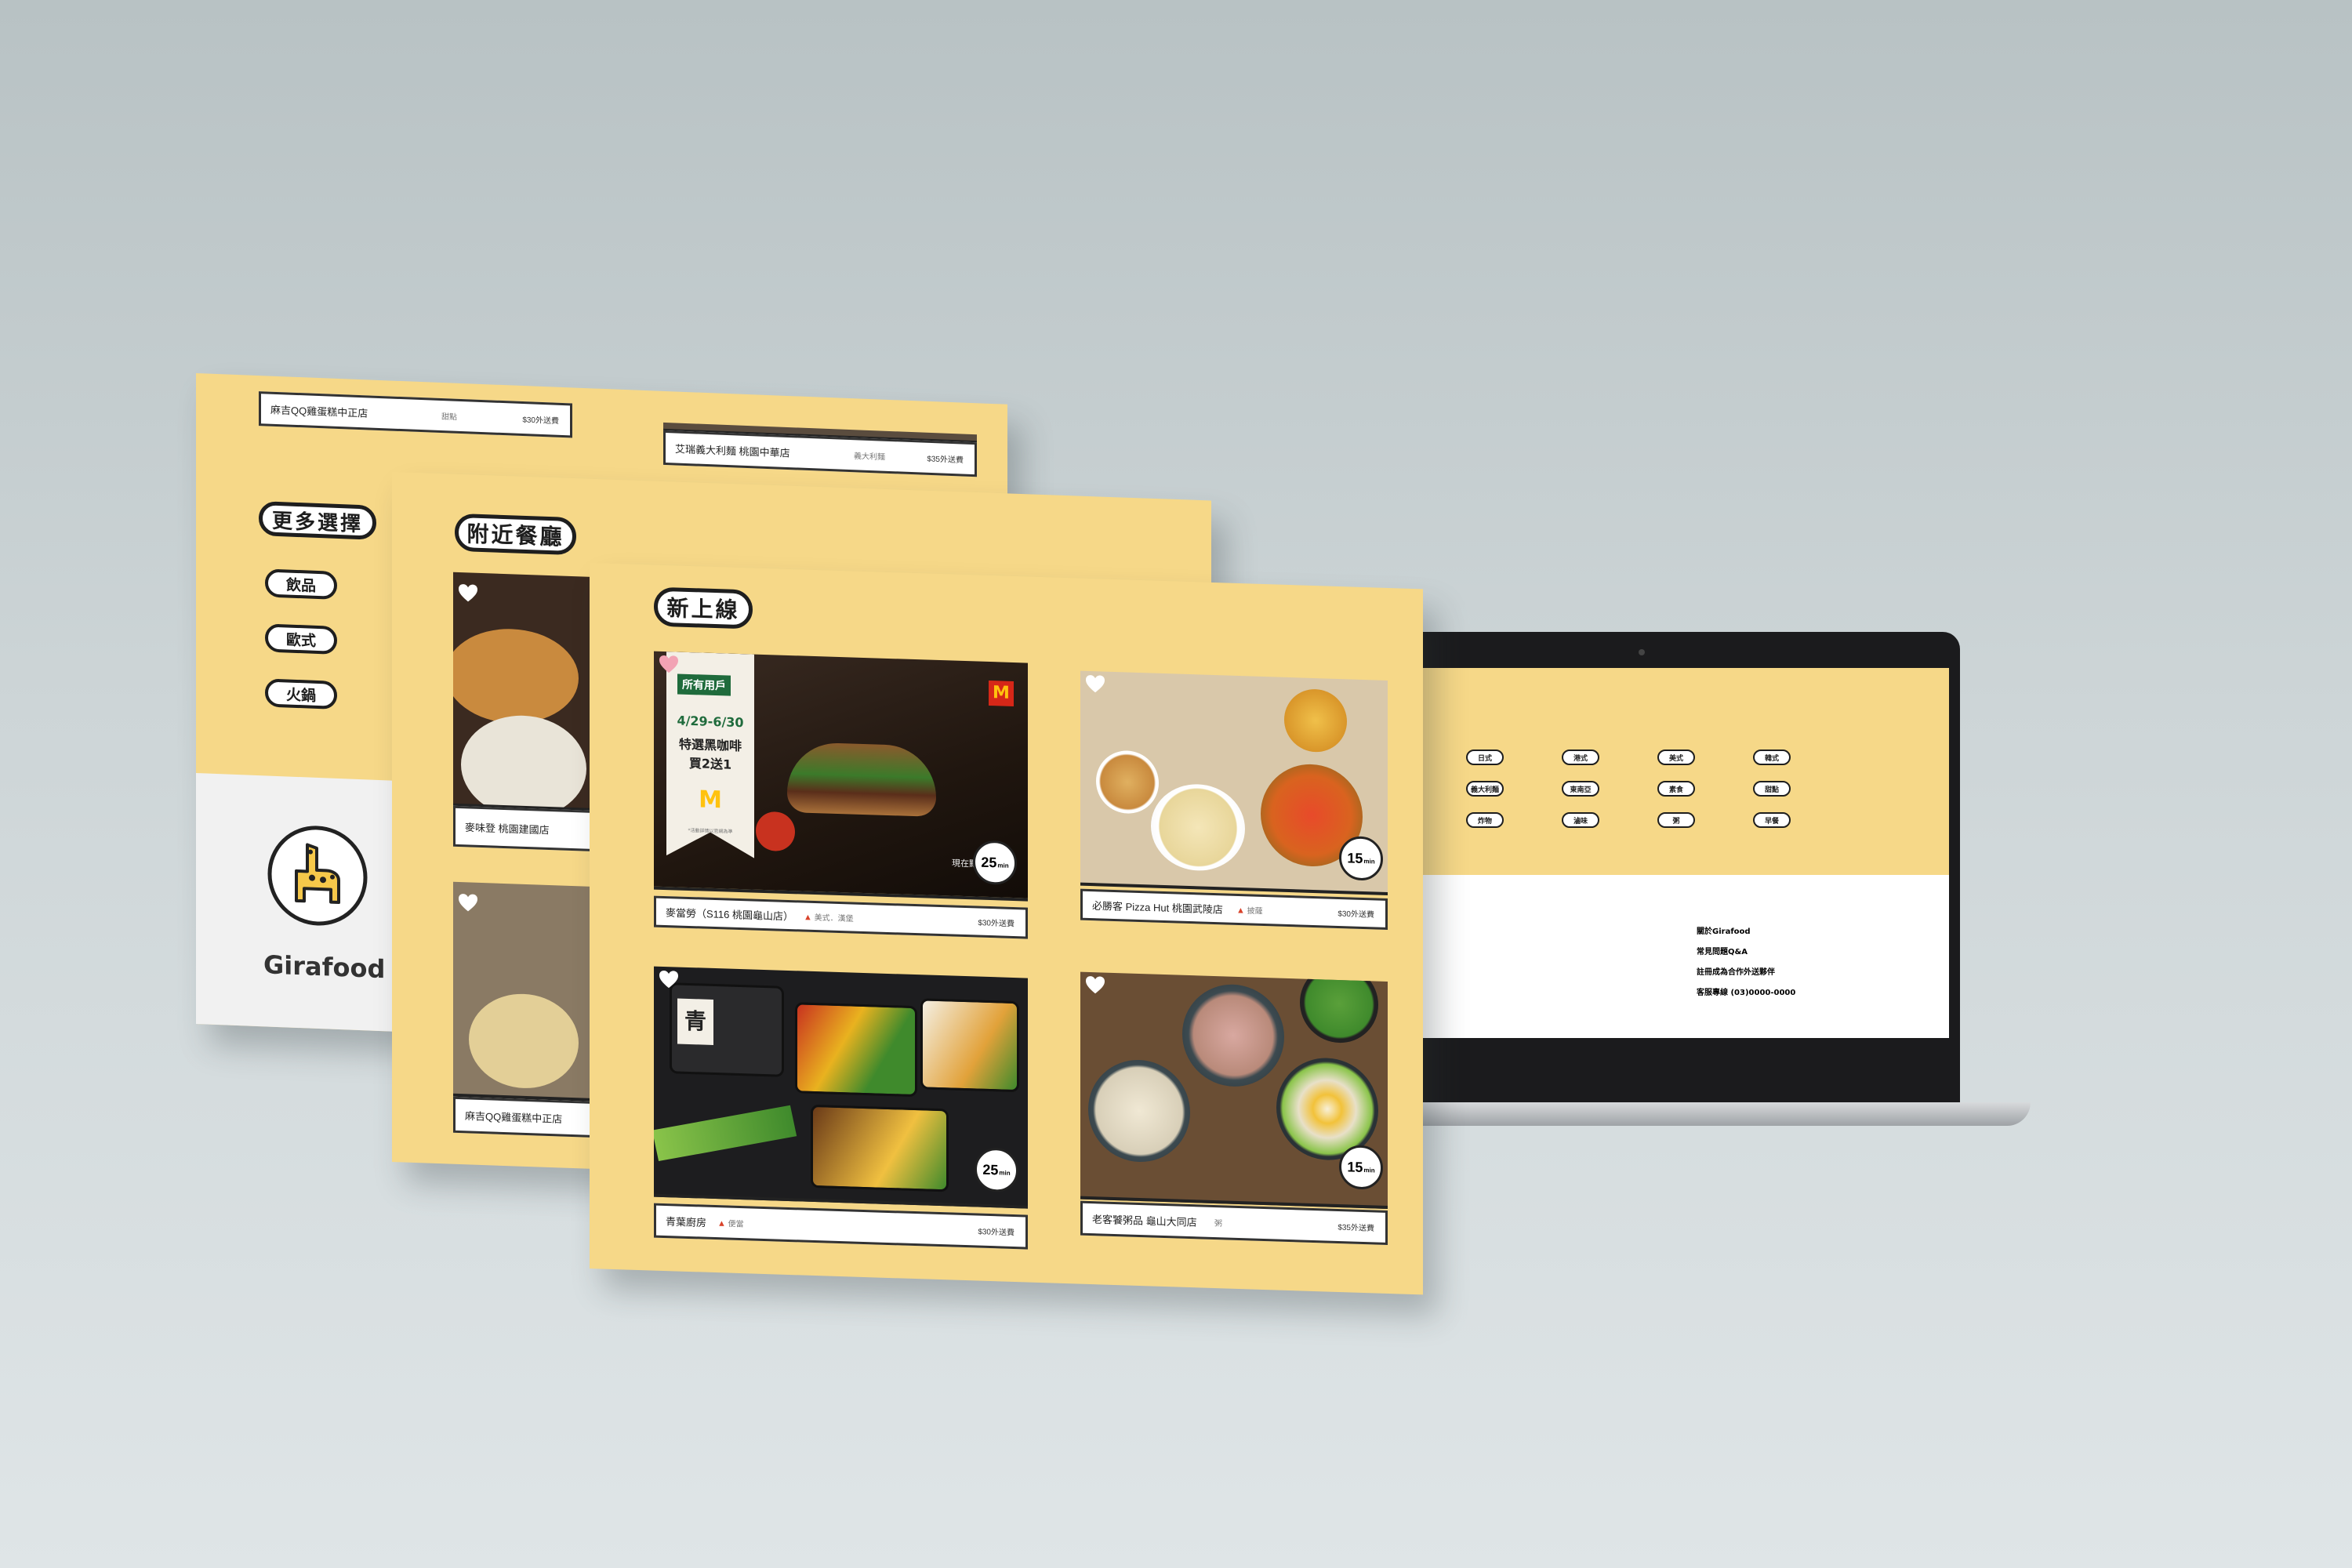 Image resolution: width=2352 pixels, height=1568 pixels. What do you see at coordinates (317, 520) in the screenshot?
I see `more-options-heading: 更多選擇` at bounding box center [317, 520].